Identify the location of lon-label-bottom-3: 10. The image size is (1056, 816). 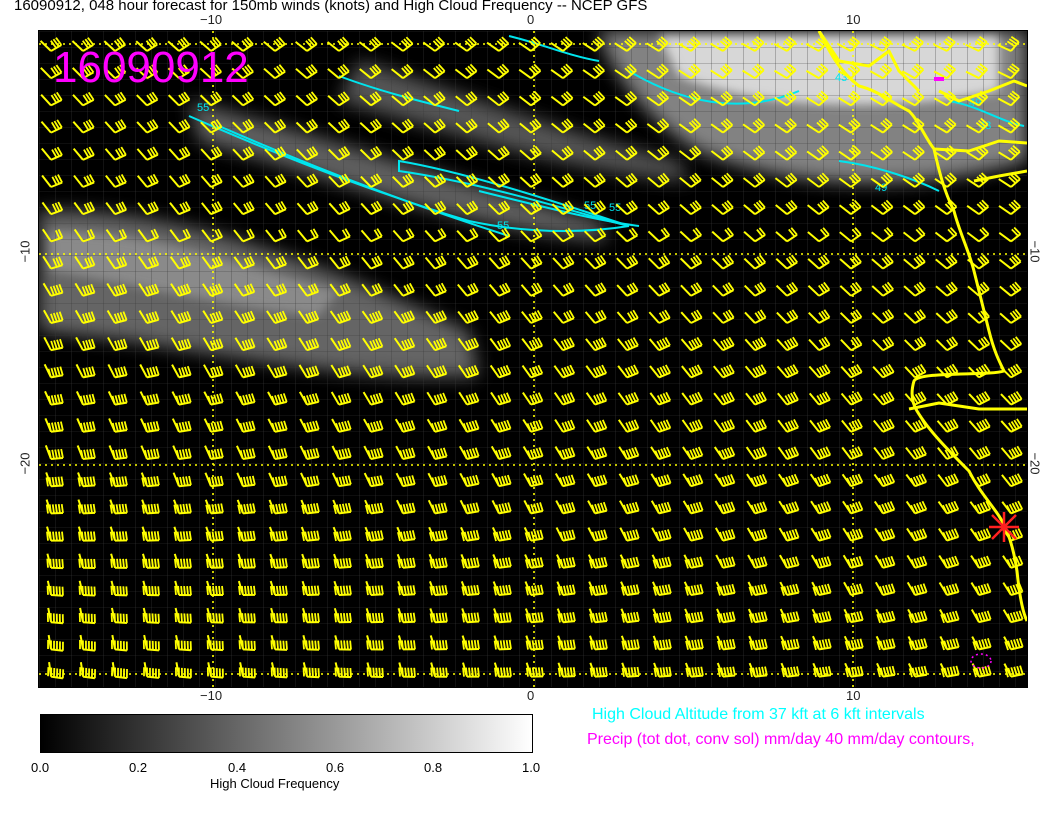
(853, 695).